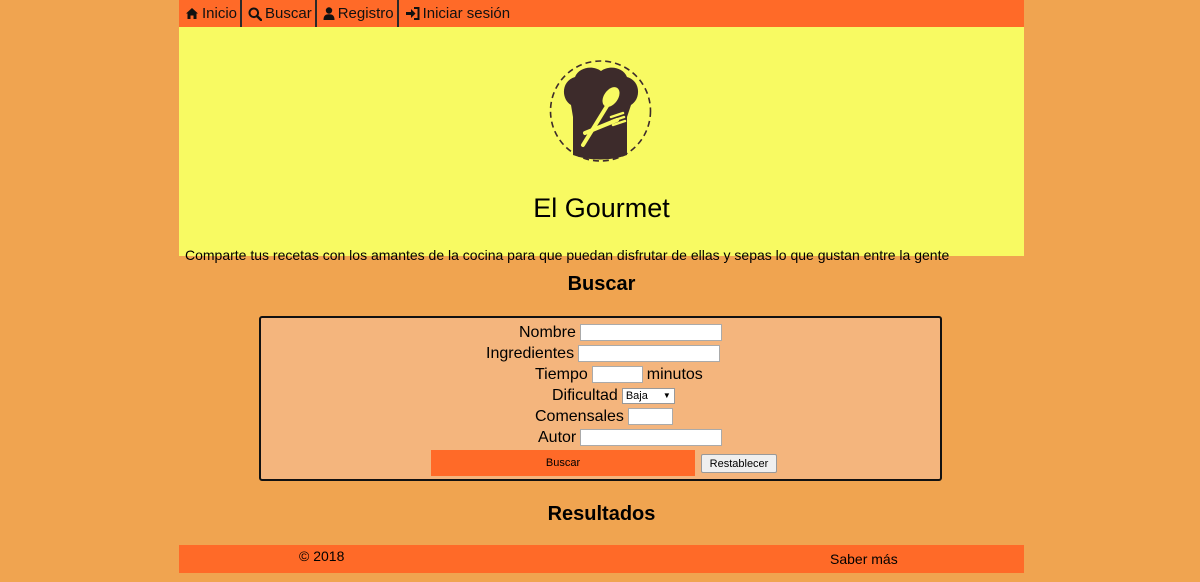 This screenshot has height=582, width=1200. Describe the element at coordinates (600, 111) in the screenshot. I see `chef-hat-logo-icon` at that location.